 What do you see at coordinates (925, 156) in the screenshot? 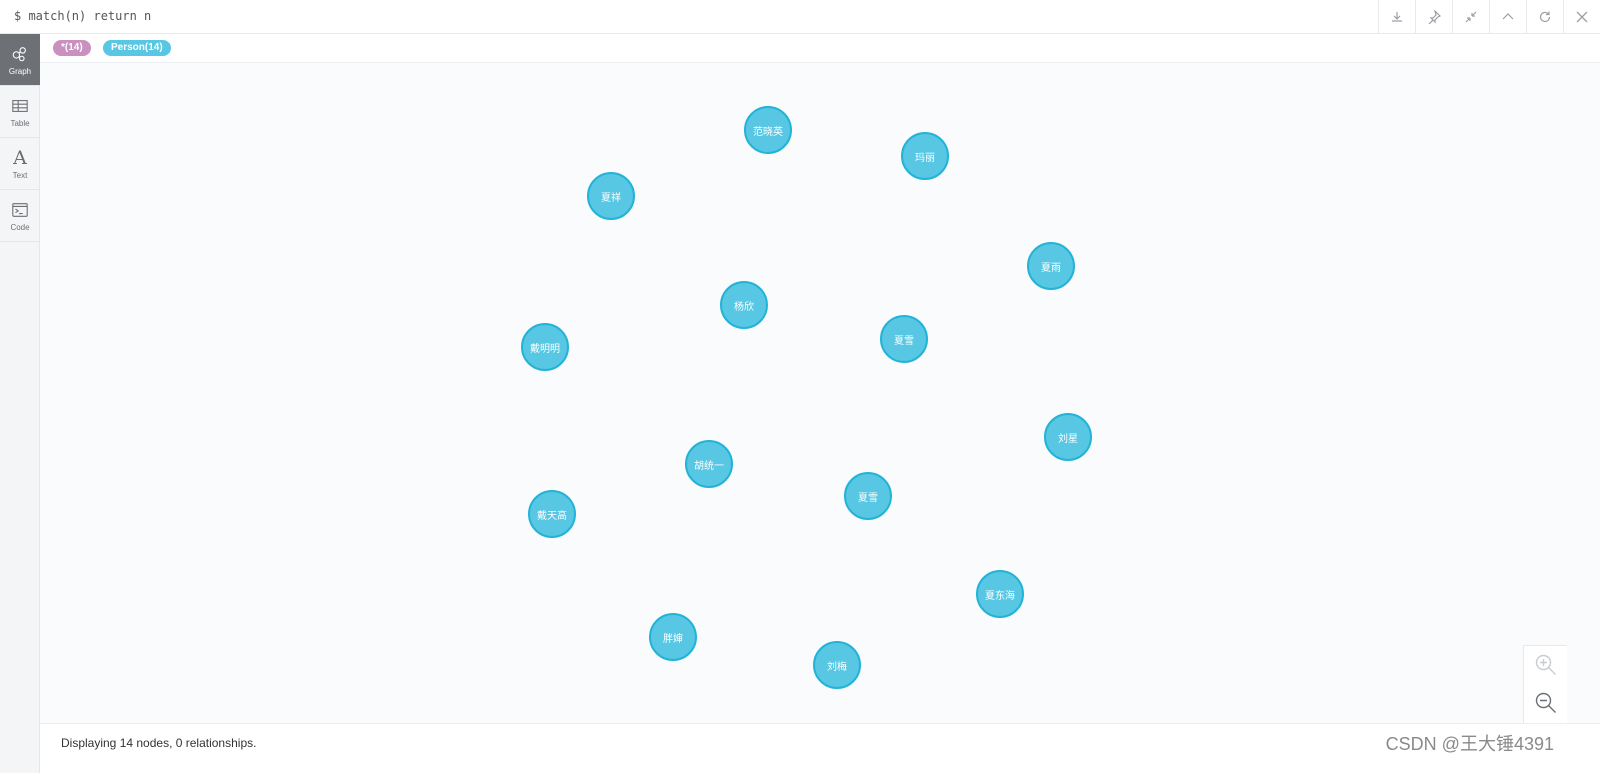
I see `graph-node: 玛丽` at bounding box center [925, 156].